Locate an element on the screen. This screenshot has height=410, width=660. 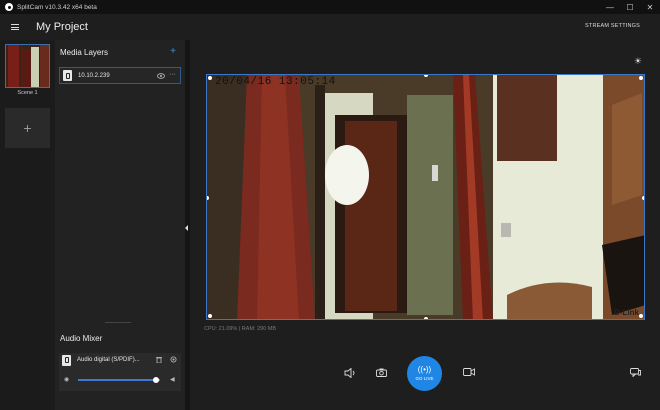
eye-icon is located at coordinates (161, 76).